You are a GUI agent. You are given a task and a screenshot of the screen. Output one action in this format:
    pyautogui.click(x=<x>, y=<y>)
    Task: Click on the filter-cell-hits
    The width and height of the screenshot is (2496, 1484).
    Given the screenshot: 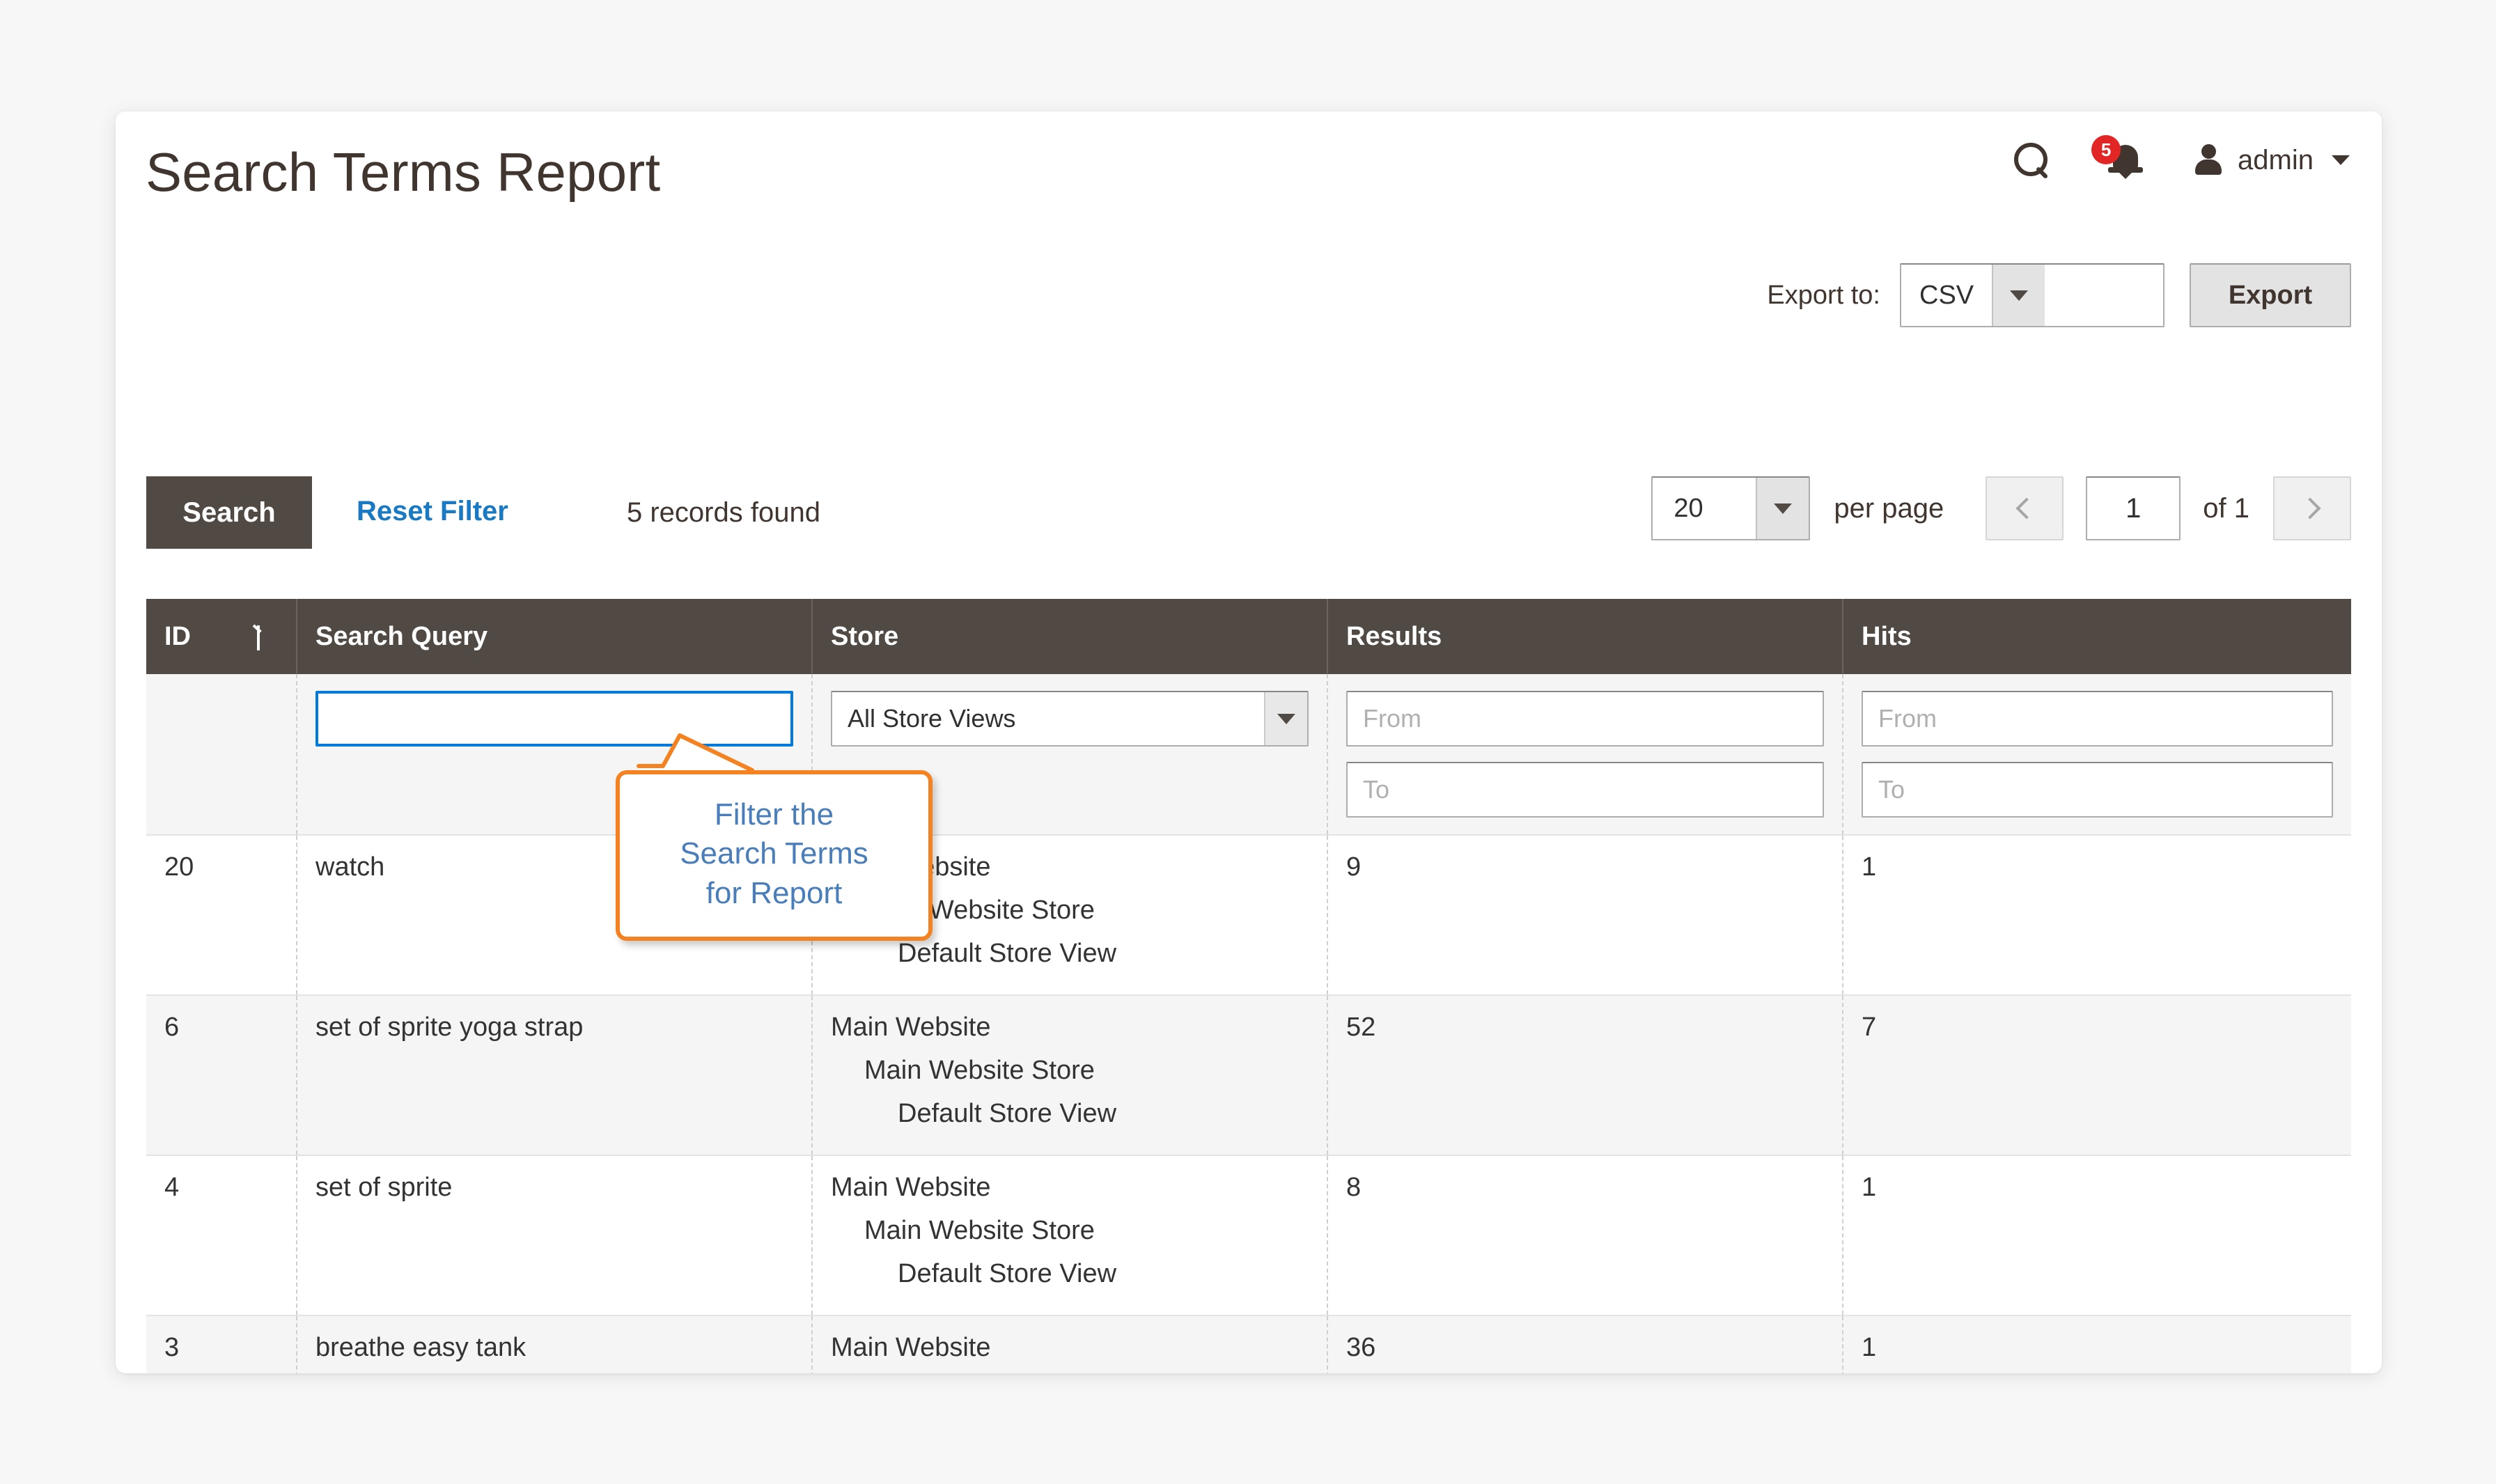 What is the action you would take?
    pyautogui.click(x=2097, y=754)
    